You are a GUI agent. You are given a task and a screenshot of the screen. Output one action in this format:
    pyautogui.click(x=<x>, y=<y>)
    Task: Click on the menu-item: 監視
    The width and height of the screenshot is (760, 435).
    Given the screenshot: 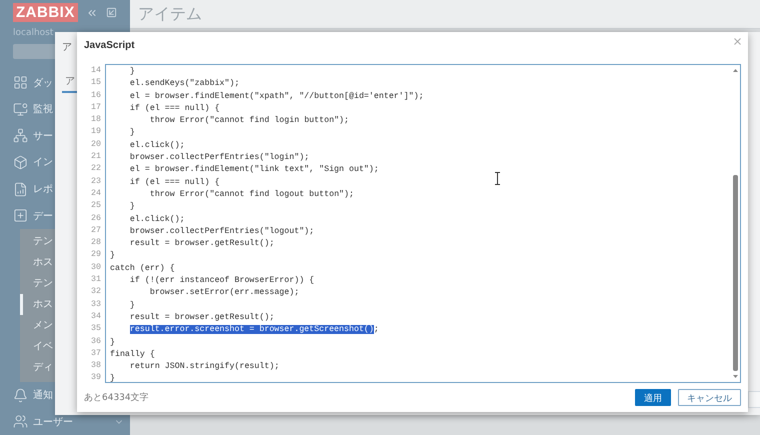 What is the action you would take?
    pyautogui.click(x=43, y=109)
    